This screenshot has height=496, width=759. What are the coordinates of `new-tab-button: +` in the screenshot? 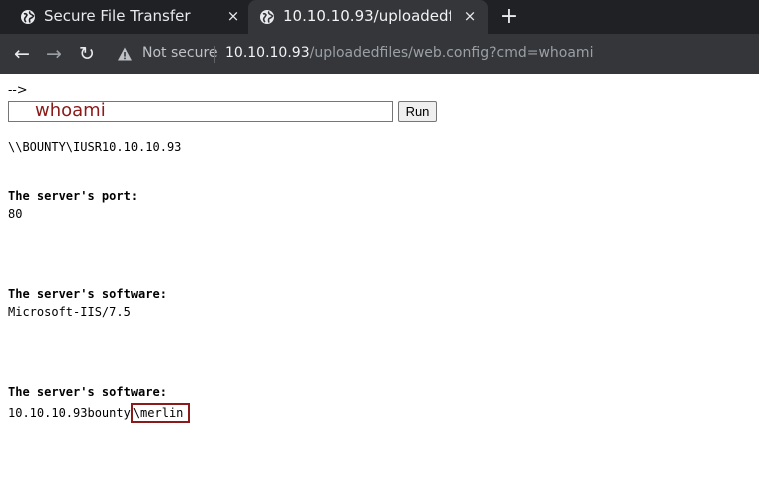 It's located at (509, 17).